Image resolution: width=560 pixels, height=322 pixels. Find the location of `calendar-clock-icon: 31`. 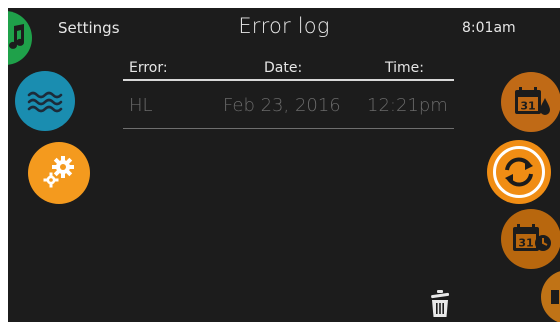

calendar-clock-icon: 31 is located at coordinates (532, 237).